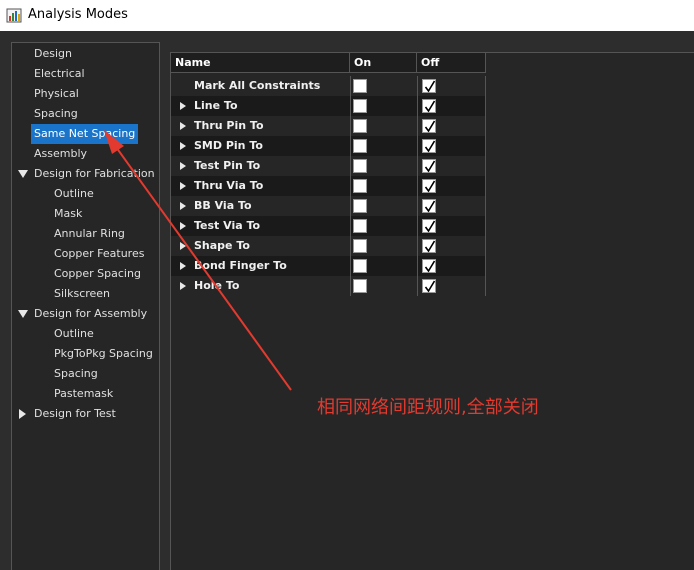  What do you see at coordinates (85, 134) in the screenshot?
I see `tree-item: Same Net Spacing` at bounding box center [85, 134].